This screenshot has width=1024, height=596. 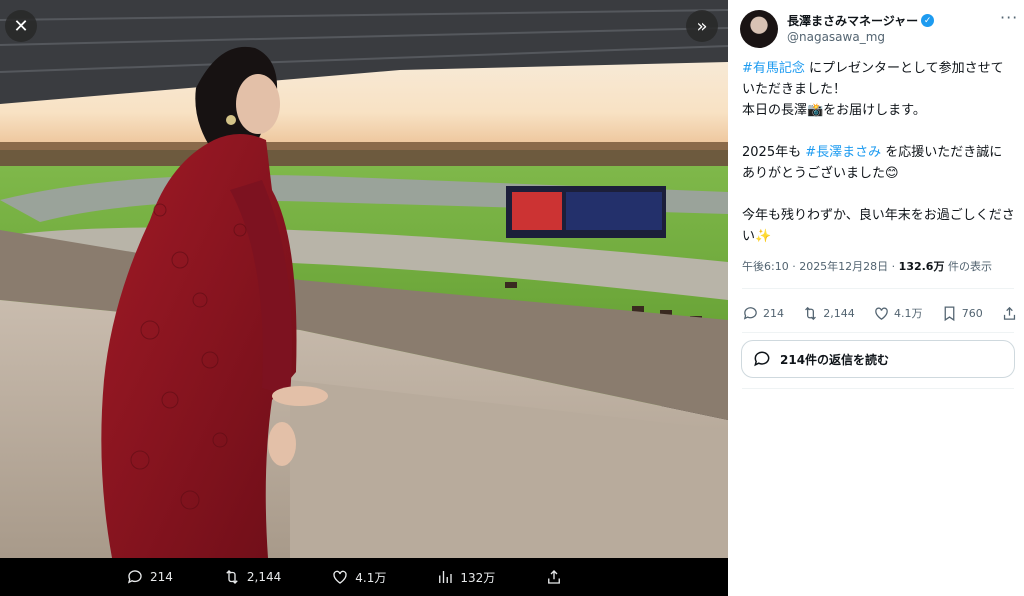 I want to click on media-share-button, so click(x=554, y=577).